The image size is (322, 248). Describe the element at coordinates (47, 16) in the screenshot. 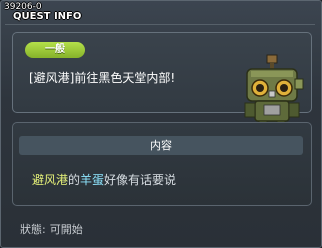

I see `window-title: QUEST INFO` at that location.